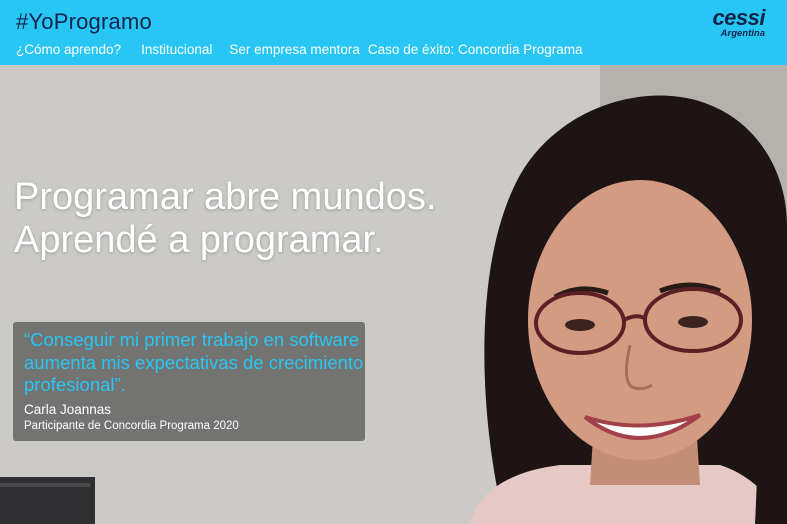 This screenshot has width=787, height=524. What do you see at coordinates (84, 22) in the screenshot?
I see `brand-title: #YoProgramo` at bounding box center [84, 22].